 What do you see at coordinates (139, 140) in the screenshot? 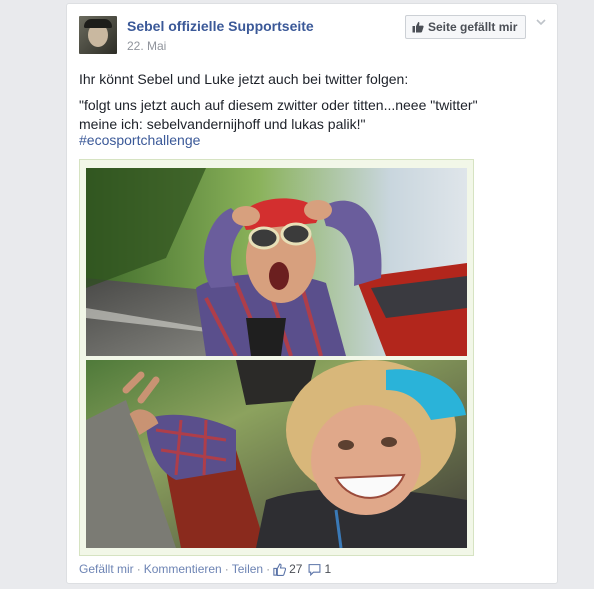
I see `hashtag-link: #ecosportchallenge` at bounding box center [139, 140].